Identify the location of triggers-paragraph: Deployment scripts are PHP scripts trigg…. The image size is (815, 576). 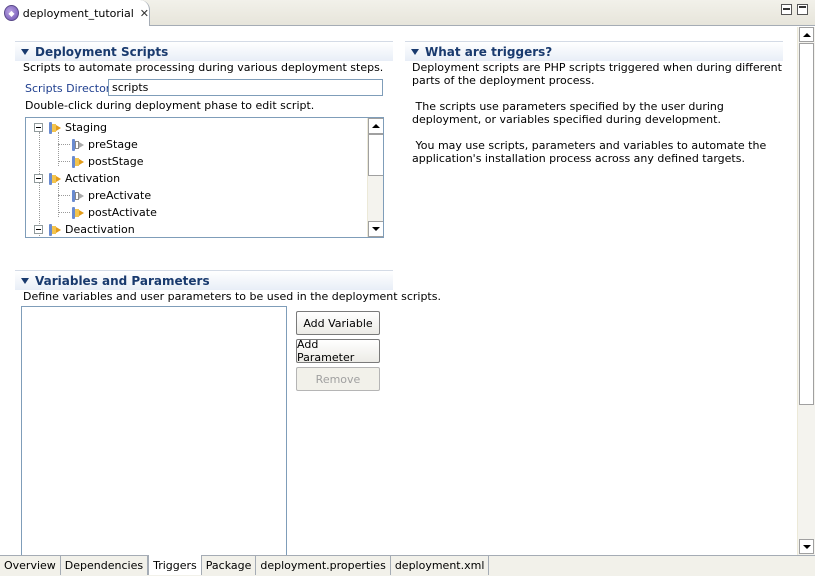
(597, 74).